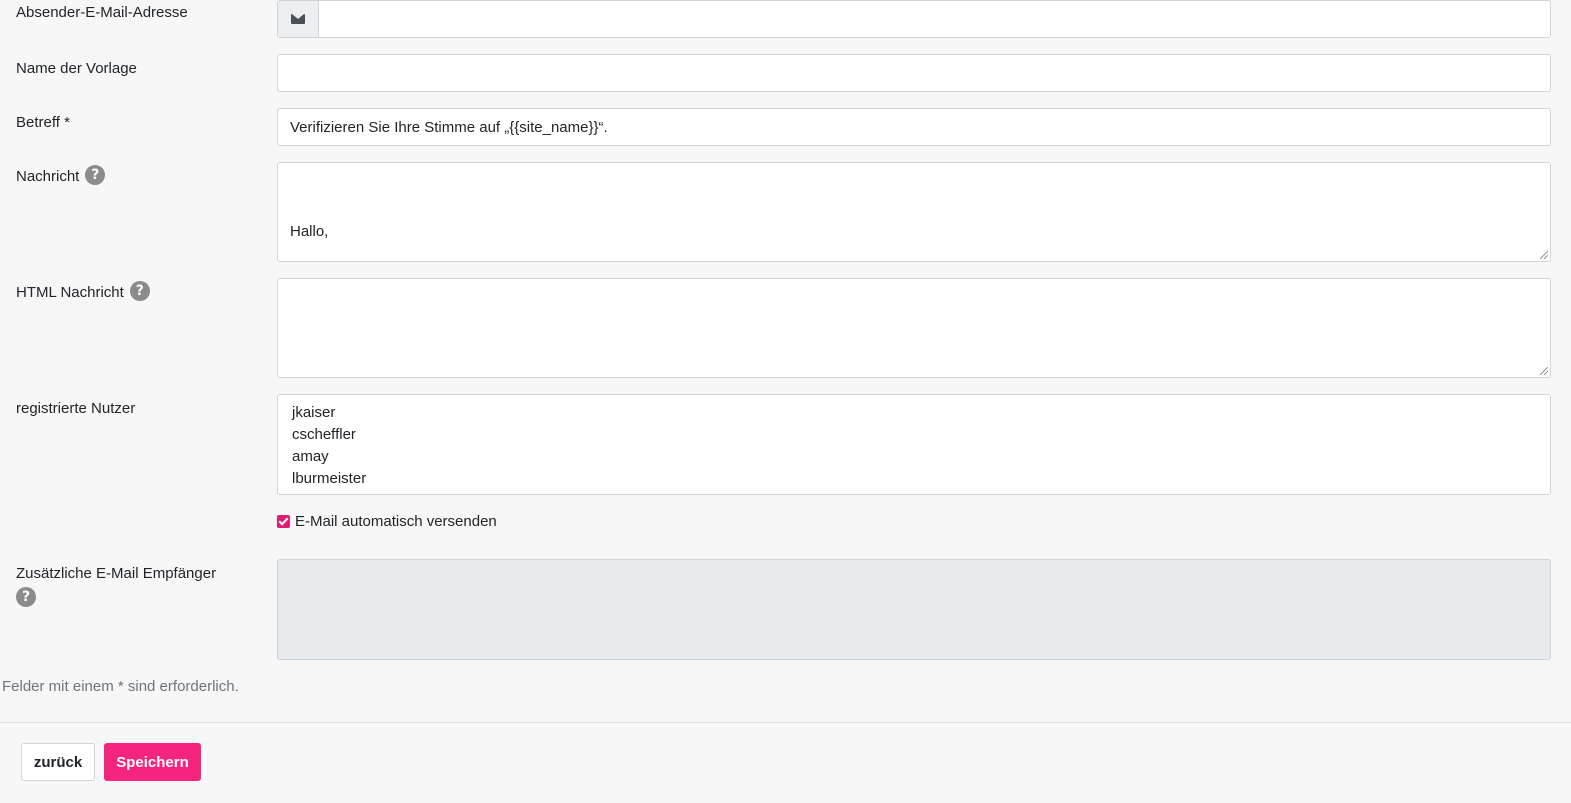 The width and height of the screenshot is (1571, 803). What do you see at coordinates (136, 176) in the screenshot?
I see `message-label-wrap: Nachricht?` at bounding box center [136, 176].